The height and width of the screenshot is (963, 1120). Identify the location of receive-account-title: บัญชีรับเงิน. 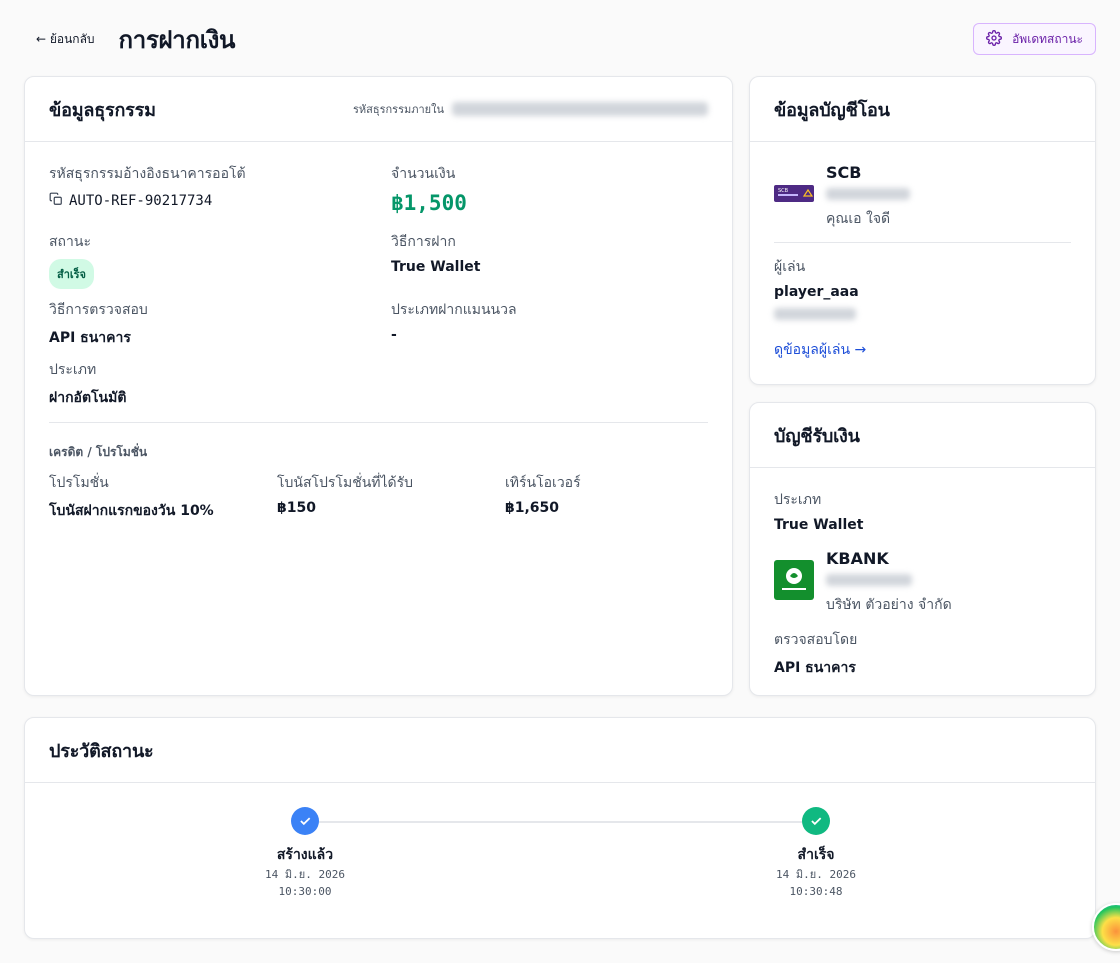
(817, 436).